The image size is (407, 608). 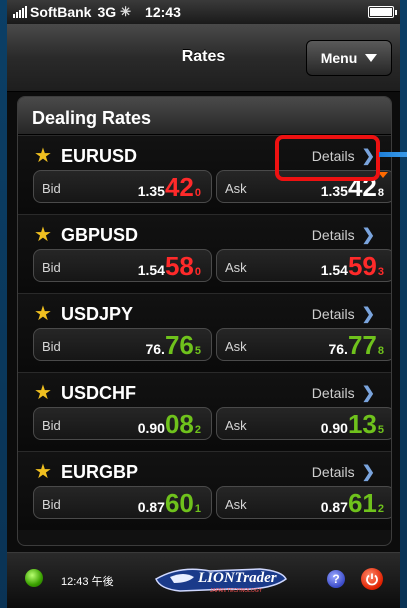 I want to click on bid-button: Bid 0.87 60 1, so click(x=122, y=502).